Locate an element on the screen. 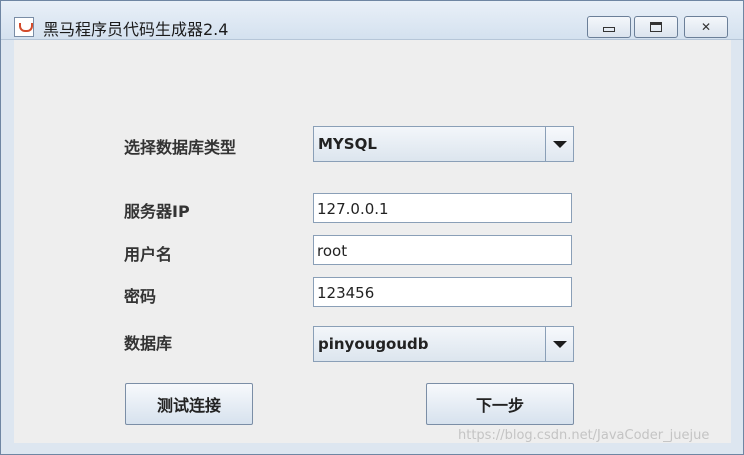 The height and width of the screenshot is (455, 744). username-field: root is located at coordinates (442, 250).